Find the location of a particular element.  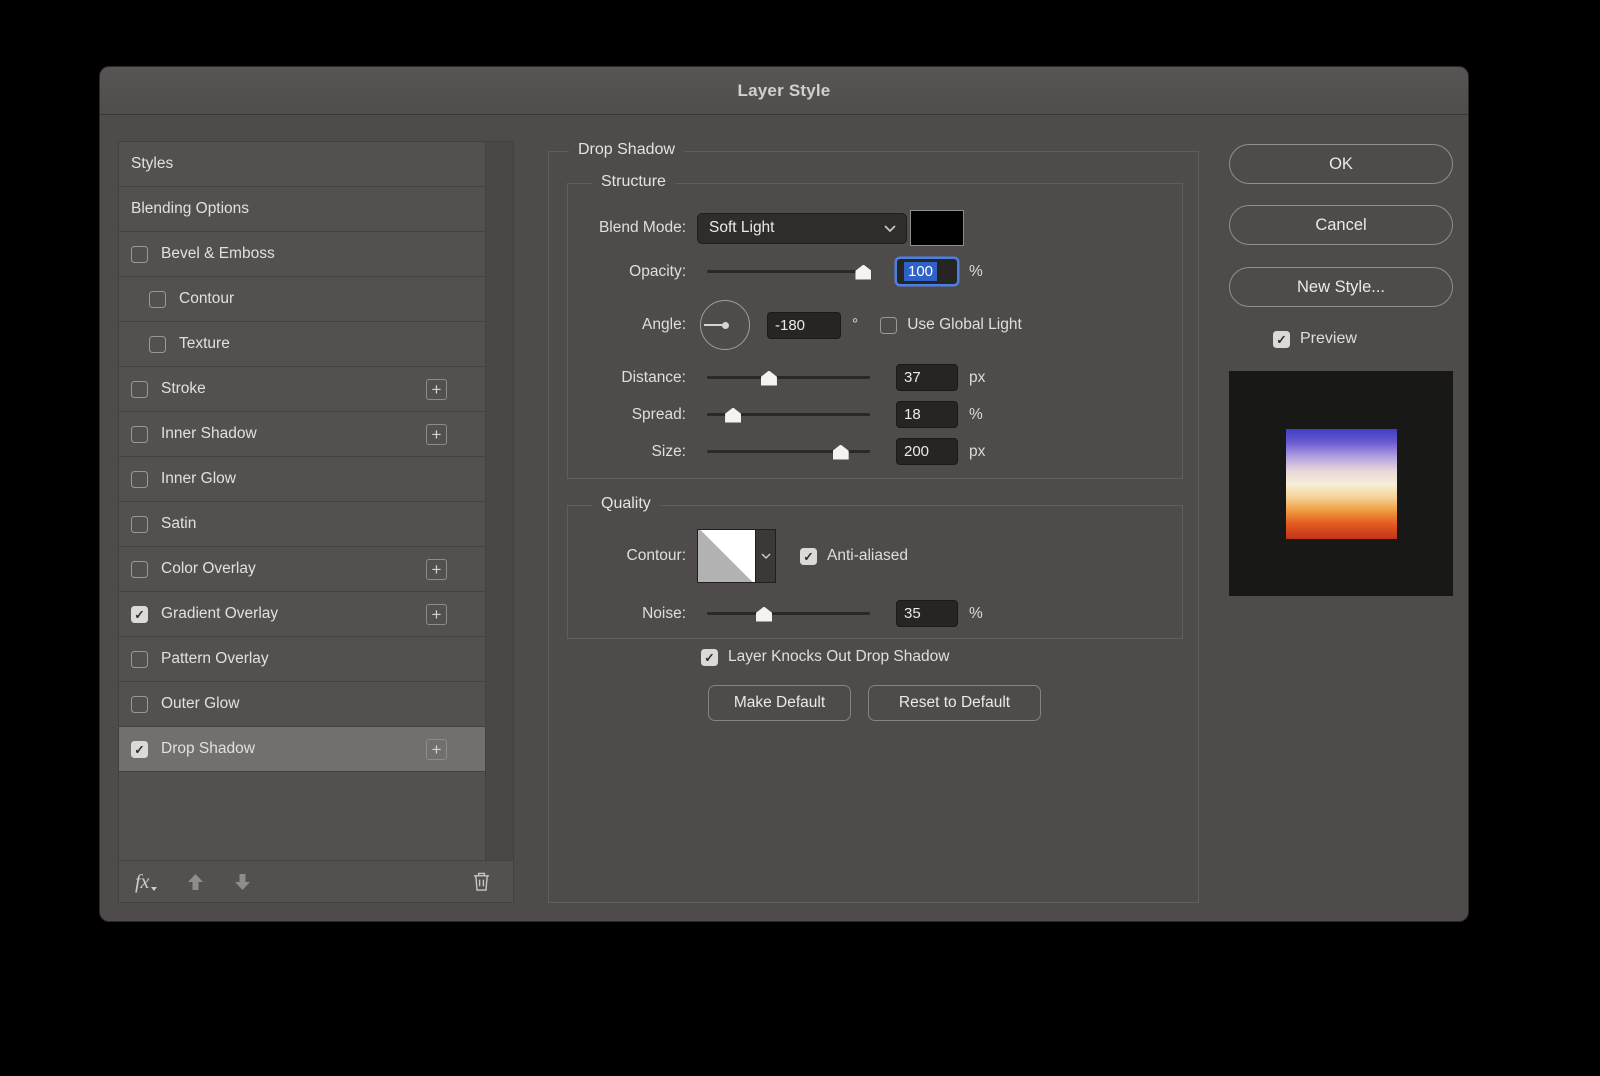

move-effect-down-button is located at coordinates (242, 882).